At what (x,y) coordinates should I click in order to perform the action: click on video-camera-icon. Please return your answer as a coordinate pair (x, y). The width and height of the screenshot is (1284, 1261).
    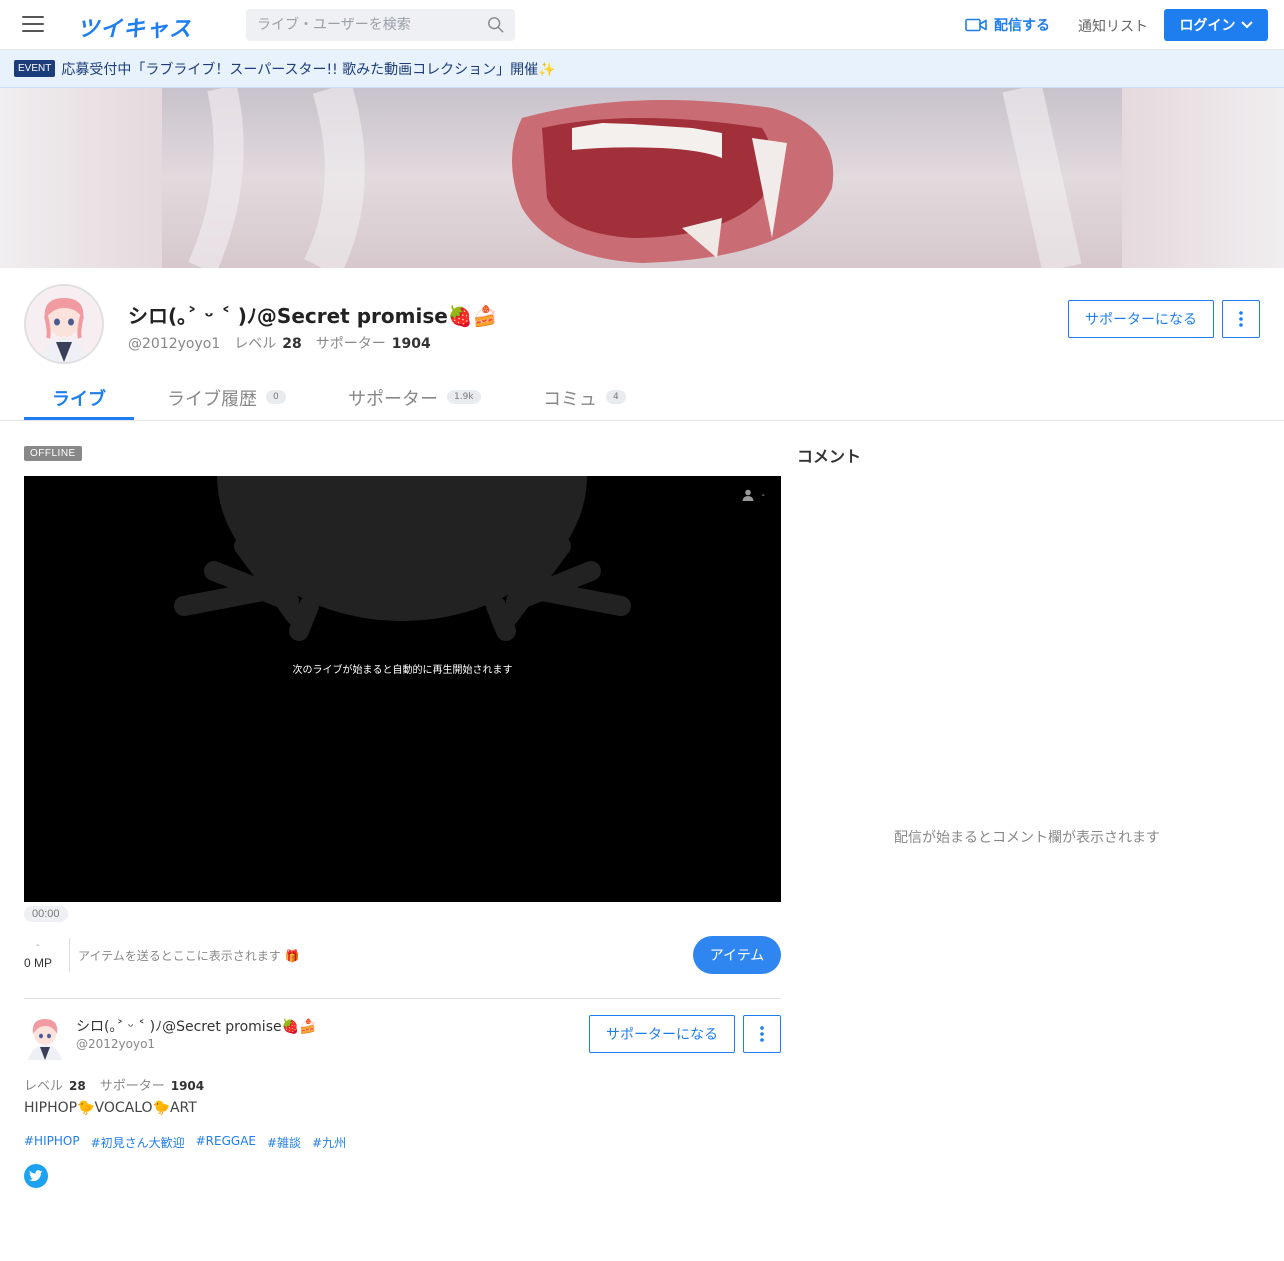
    Looking at the image, I should click on (976, 25).